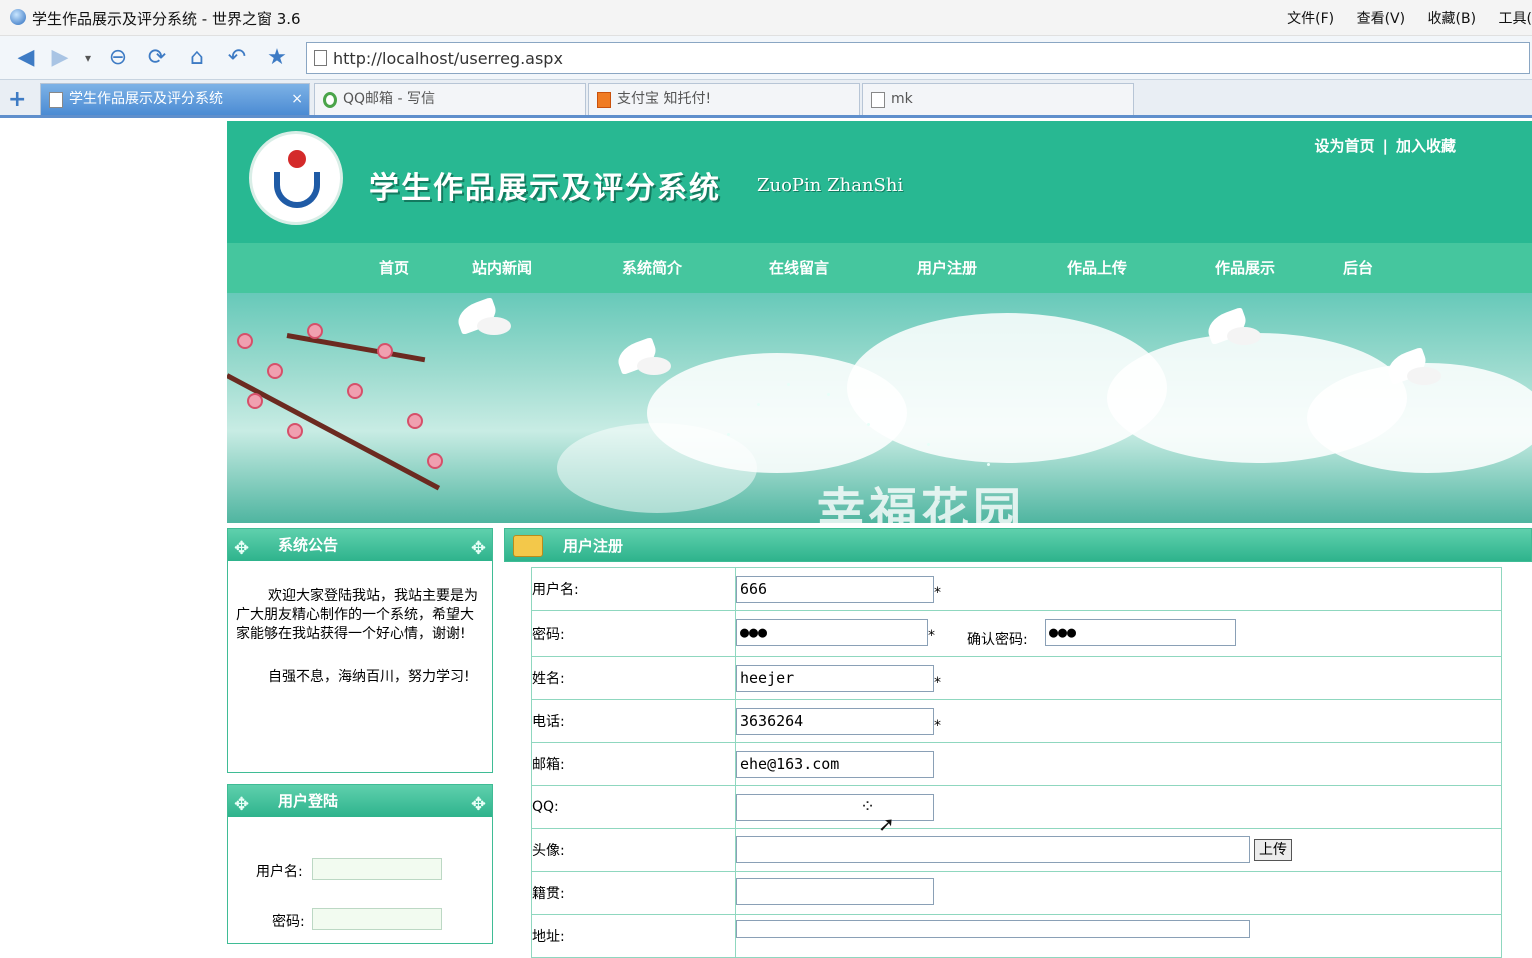  What do you see at coordinates (1016, 807) in the screenshot?
I see `form-row-qq: QQ:` at bounding box center [1016, 807].